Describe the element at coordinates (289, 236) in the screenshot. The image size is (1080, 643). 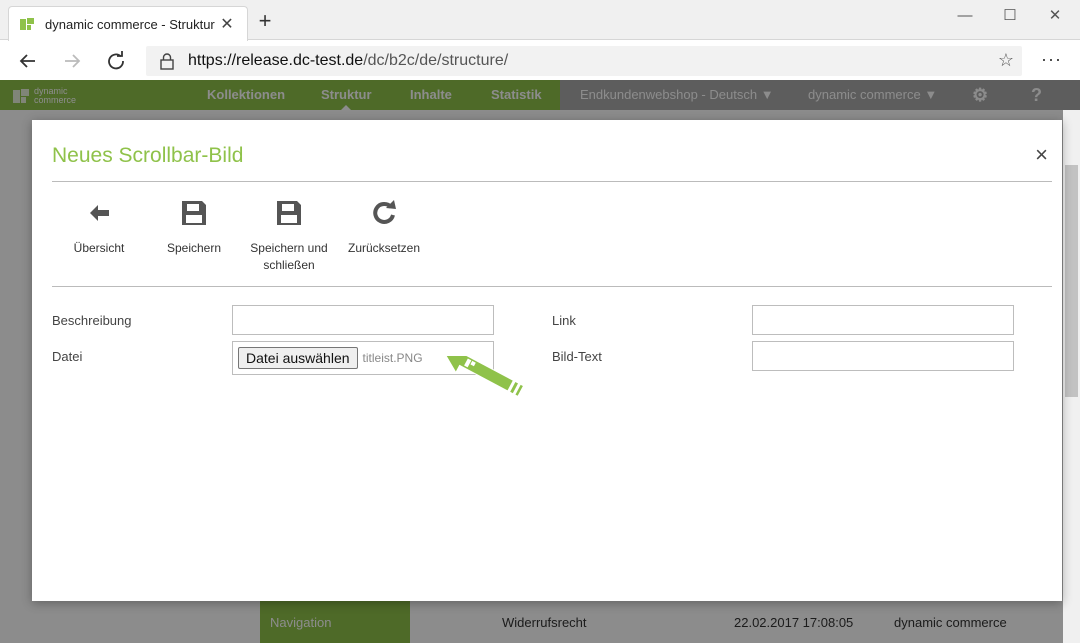
I see `save-and-close-button: Speichern und schließen` at that location.